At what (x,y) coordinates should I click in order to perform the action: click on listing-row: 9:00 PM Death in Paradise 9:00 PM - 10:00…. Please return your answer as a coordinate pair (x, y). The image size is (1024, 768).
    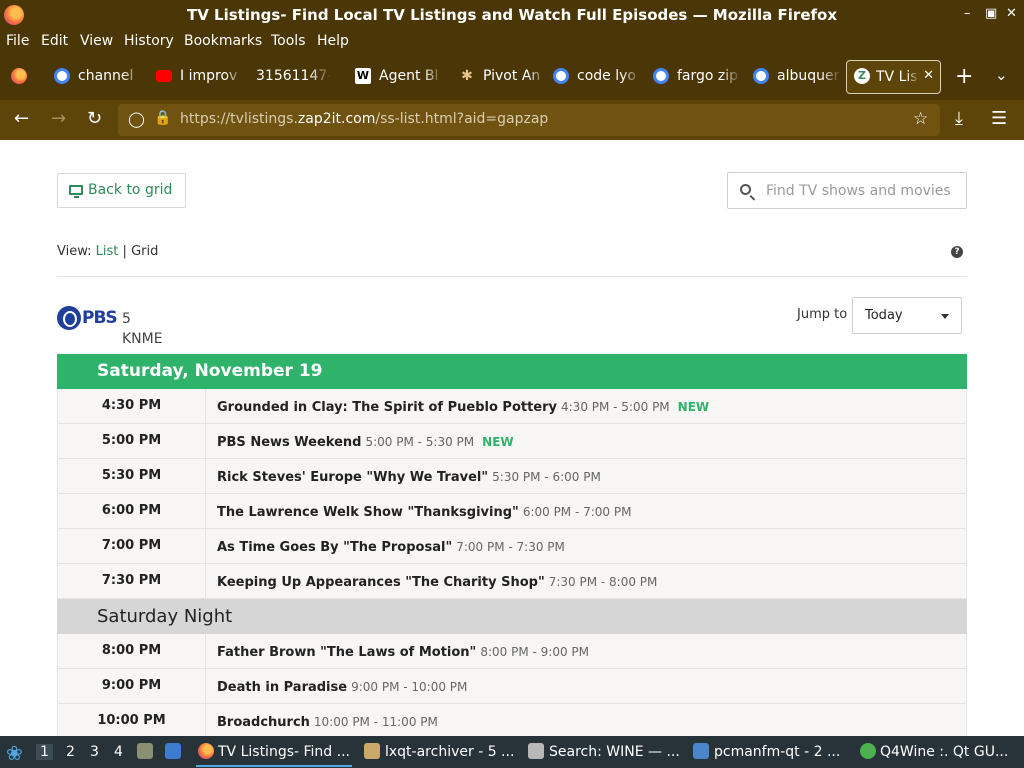
    Looking at the image, I should click on (512, 686).